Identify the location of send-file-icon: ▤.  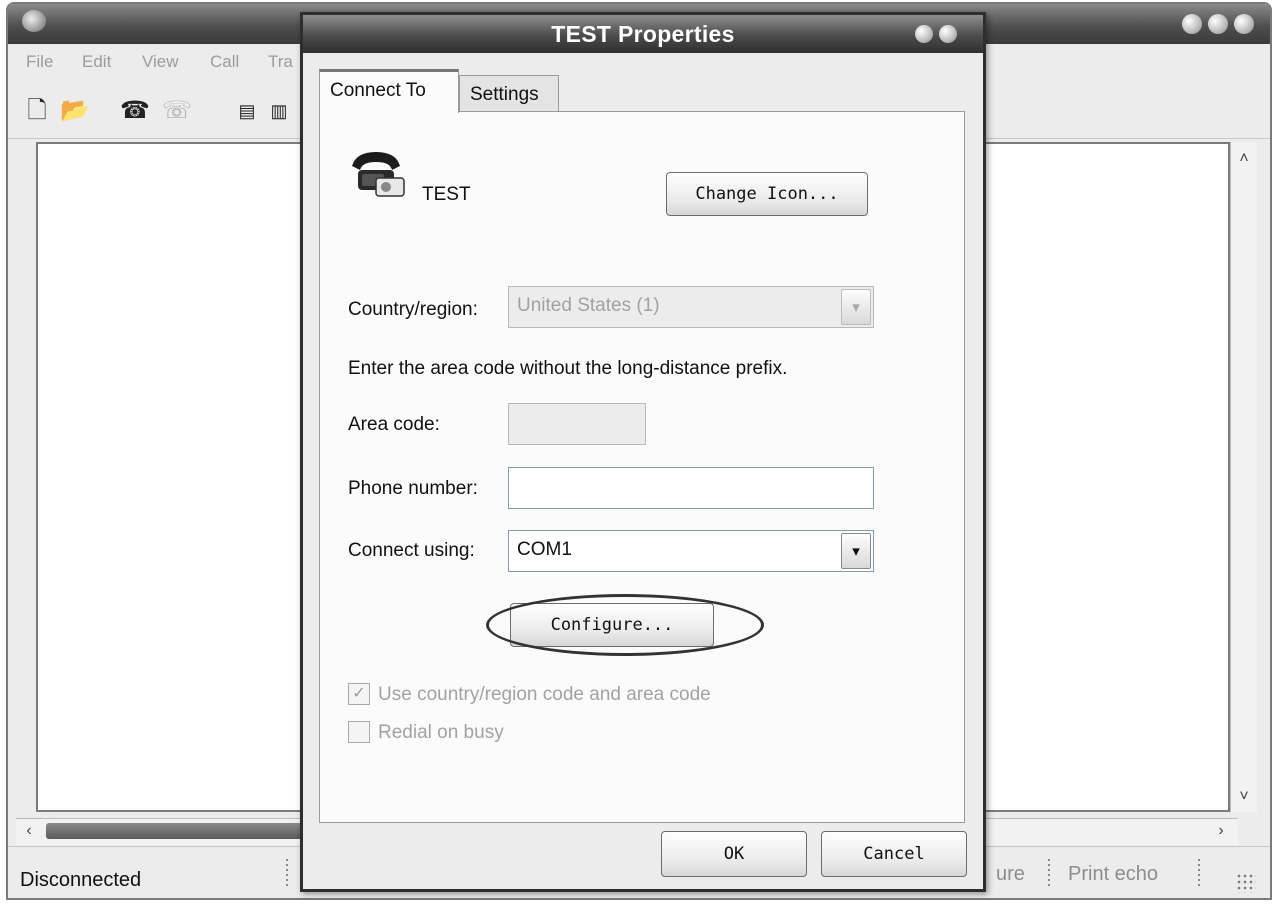
(247, 111).